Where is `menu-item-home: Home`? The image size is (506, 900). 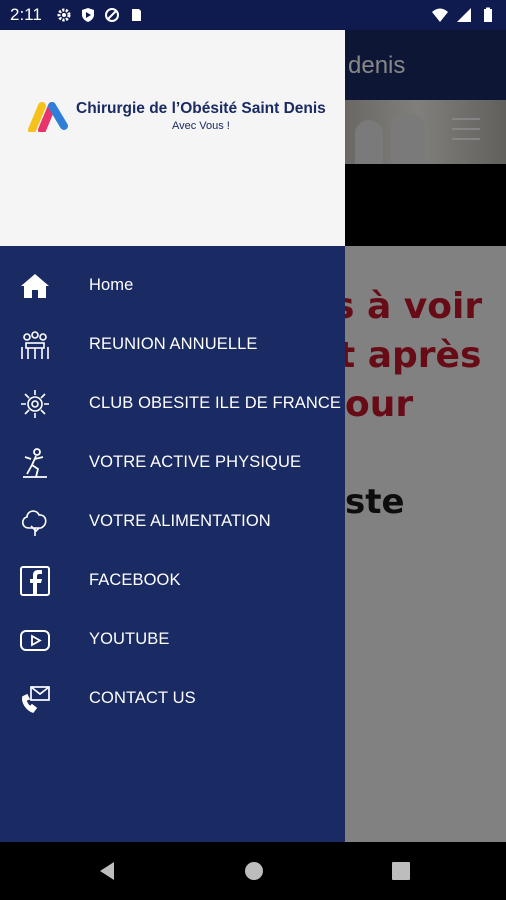
menu-item-home: Home is located at coordinates (172, 285).